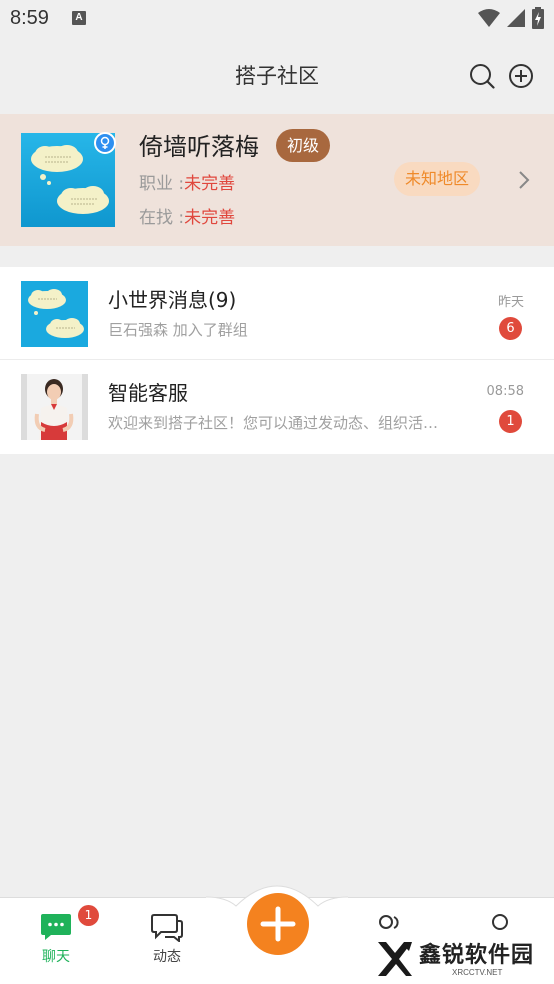 This screenshot has width=554, height=984. I want to click on battery-icon, so click(538, 18).